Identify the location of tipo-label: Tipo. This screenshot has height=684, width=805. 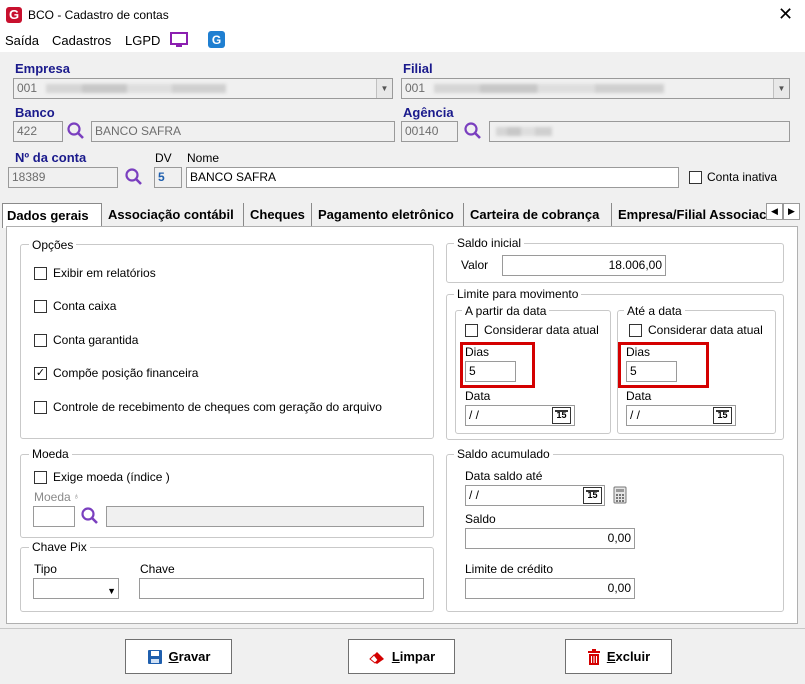
(45, 569).